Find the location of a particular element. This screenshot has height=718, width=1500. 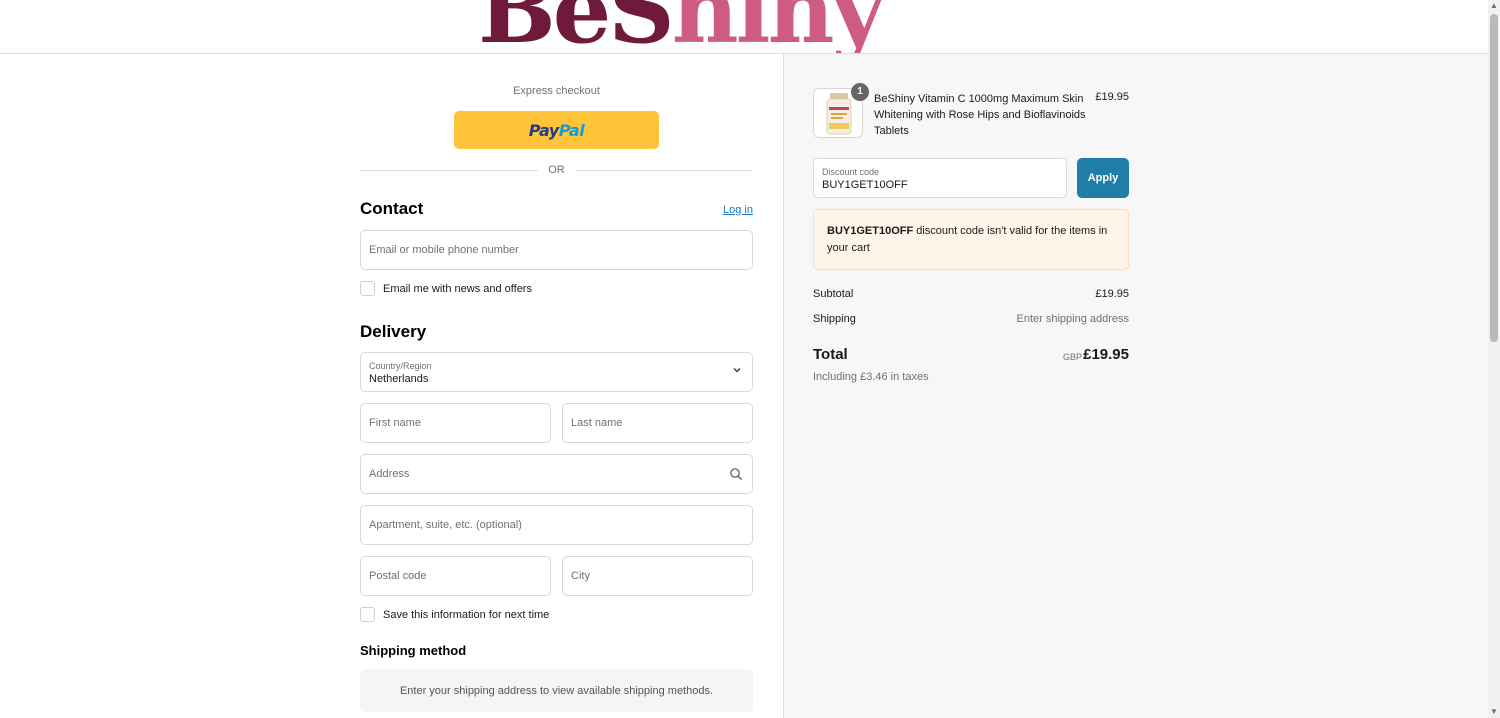

brand-logo: BeShiny is located at coordinates (688, 26).